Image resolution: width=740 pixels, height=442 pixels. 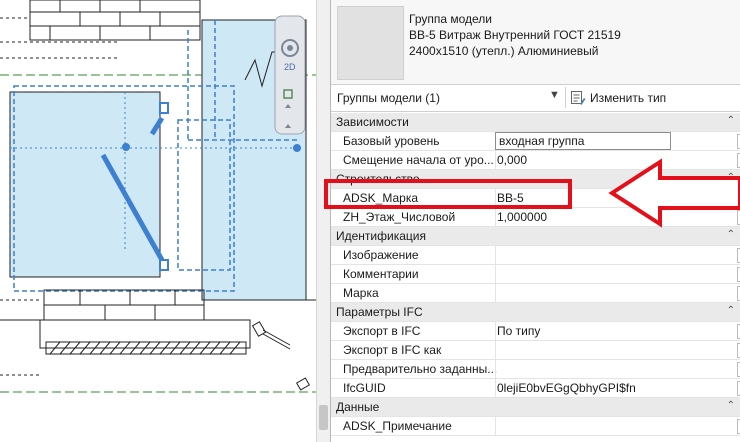 What do you see at coordinates (364, 388) in the screenshot?
I see `property-name: IfcGUID` at bounding box center [364, 388].